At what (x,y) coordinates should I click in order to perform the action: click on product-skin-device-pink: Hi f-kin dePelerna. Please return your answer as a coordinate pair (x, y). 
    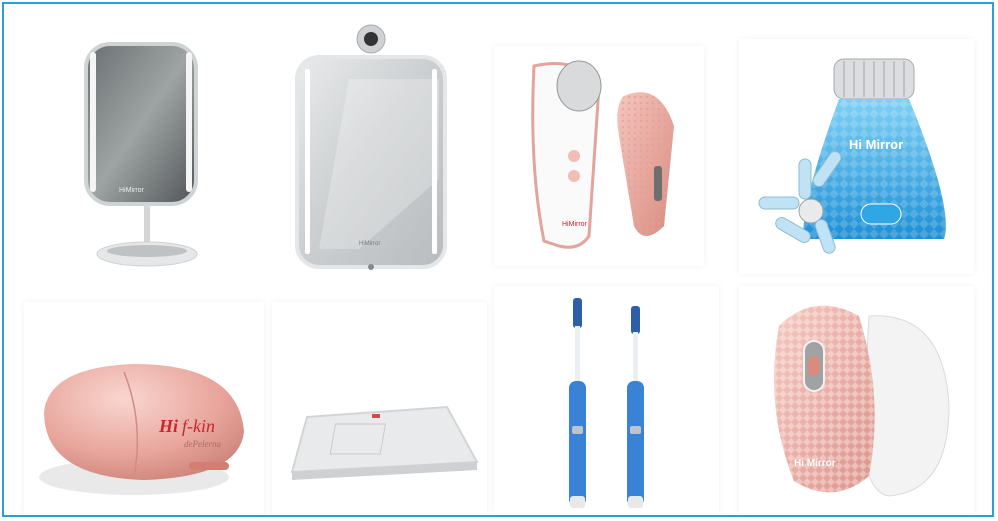
    Looking at the image, I should click on (144, 408).